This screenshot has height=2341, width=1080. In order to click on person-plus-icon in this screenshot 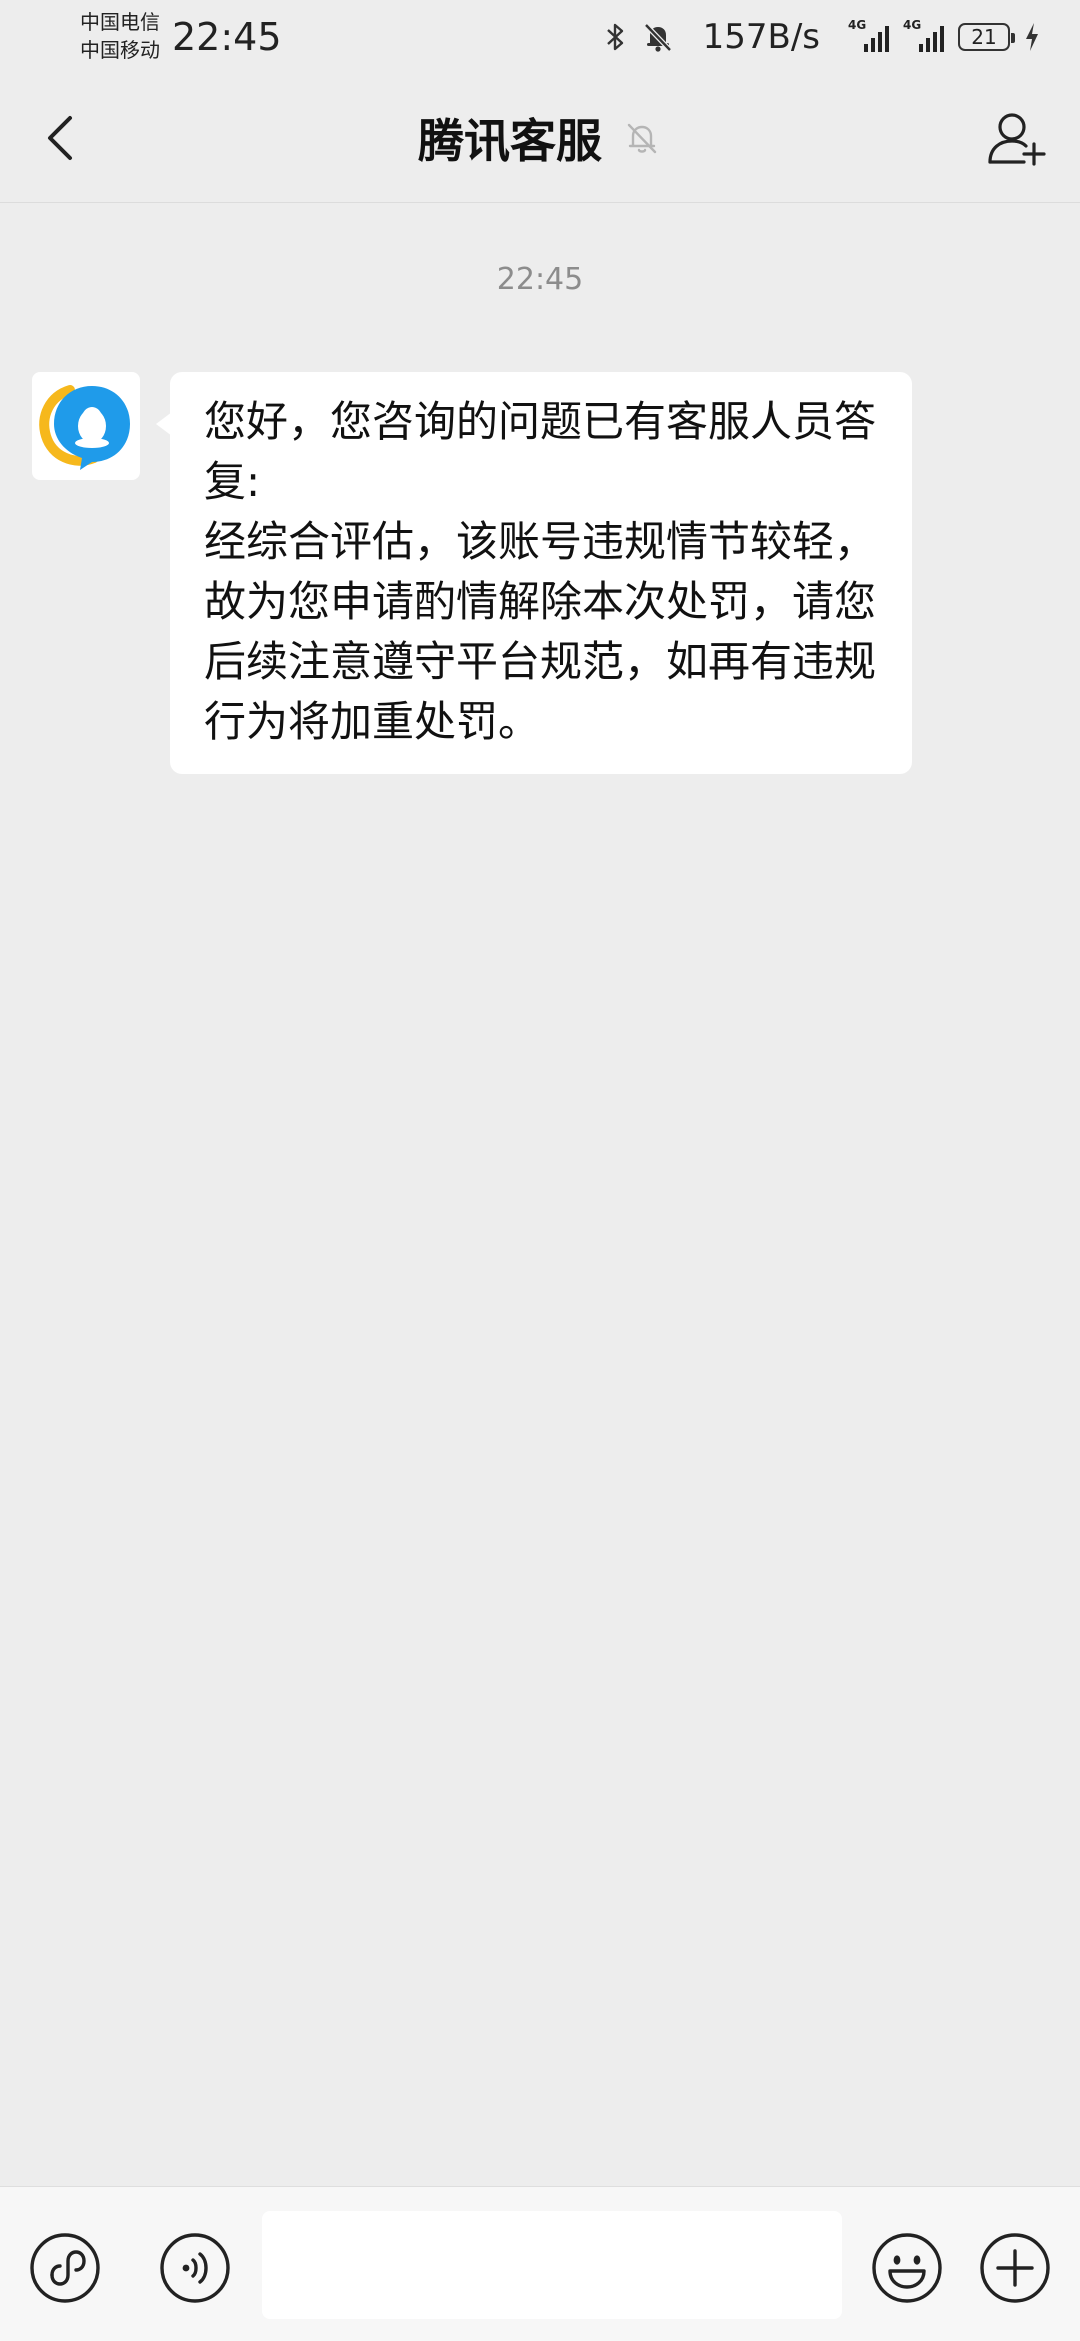, I will do `click(1017, 139)`.